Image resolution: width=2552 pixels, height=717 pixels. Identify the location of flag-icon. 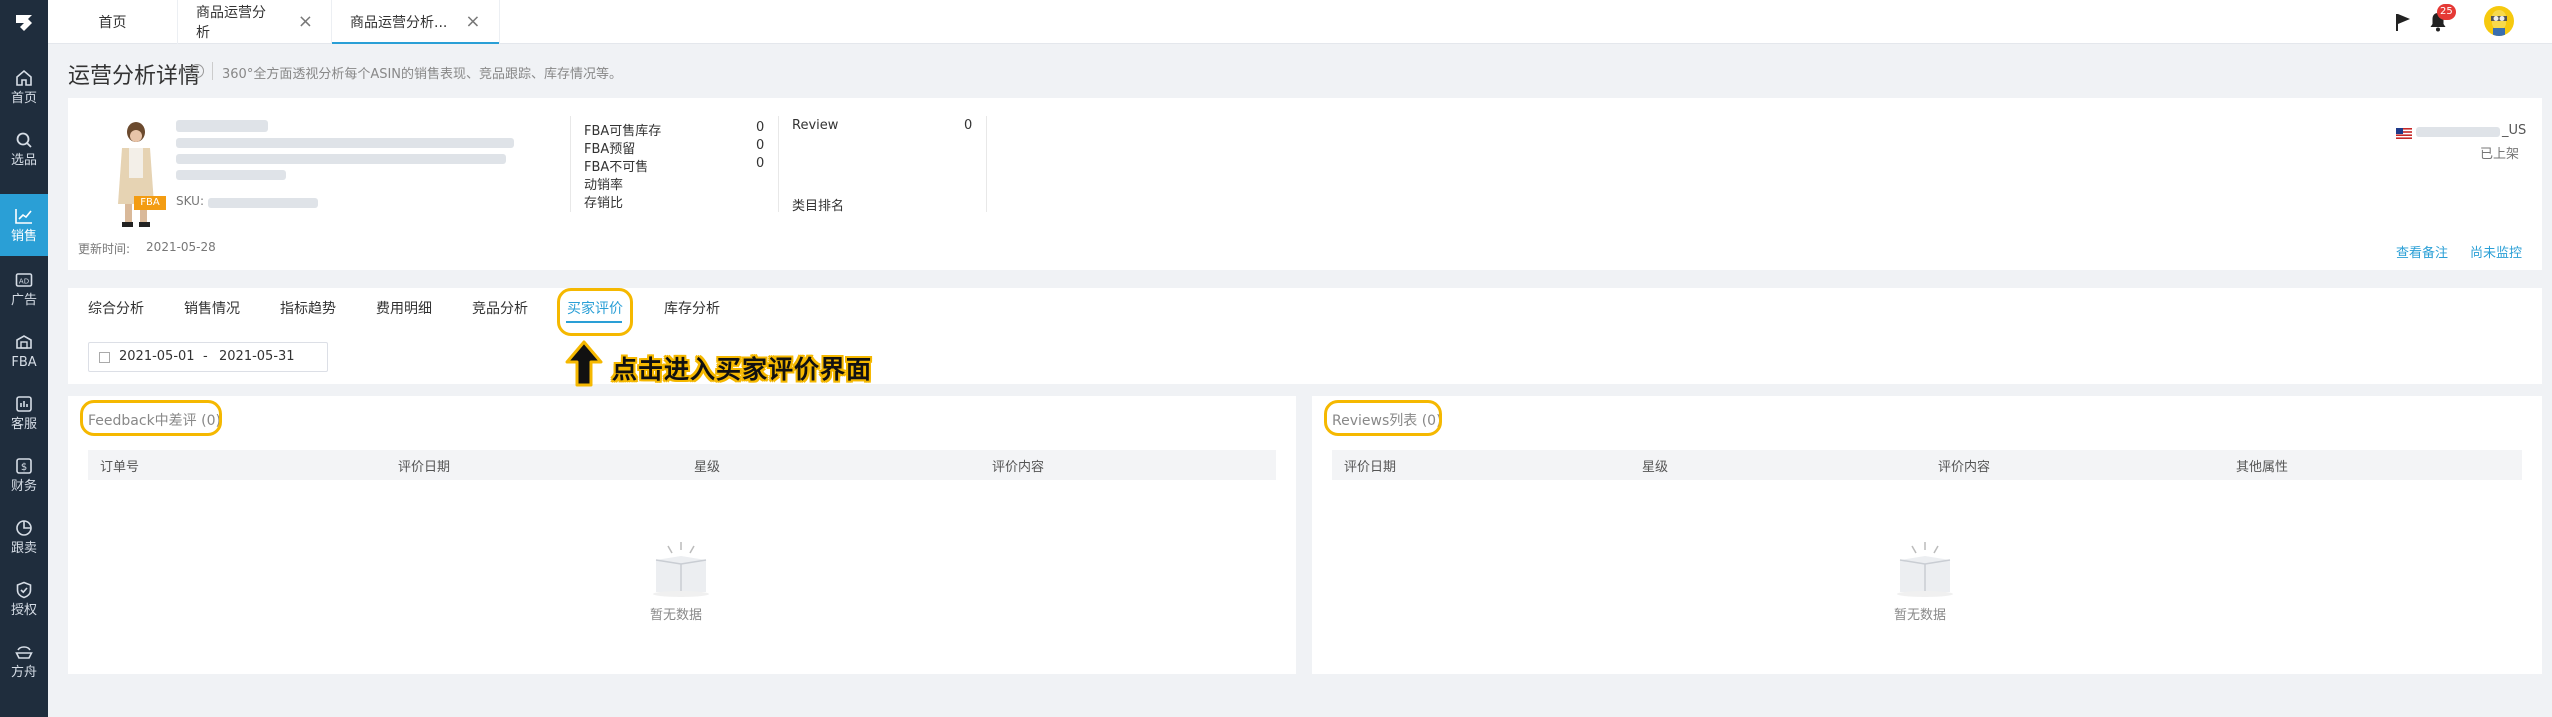
(2403, 22).